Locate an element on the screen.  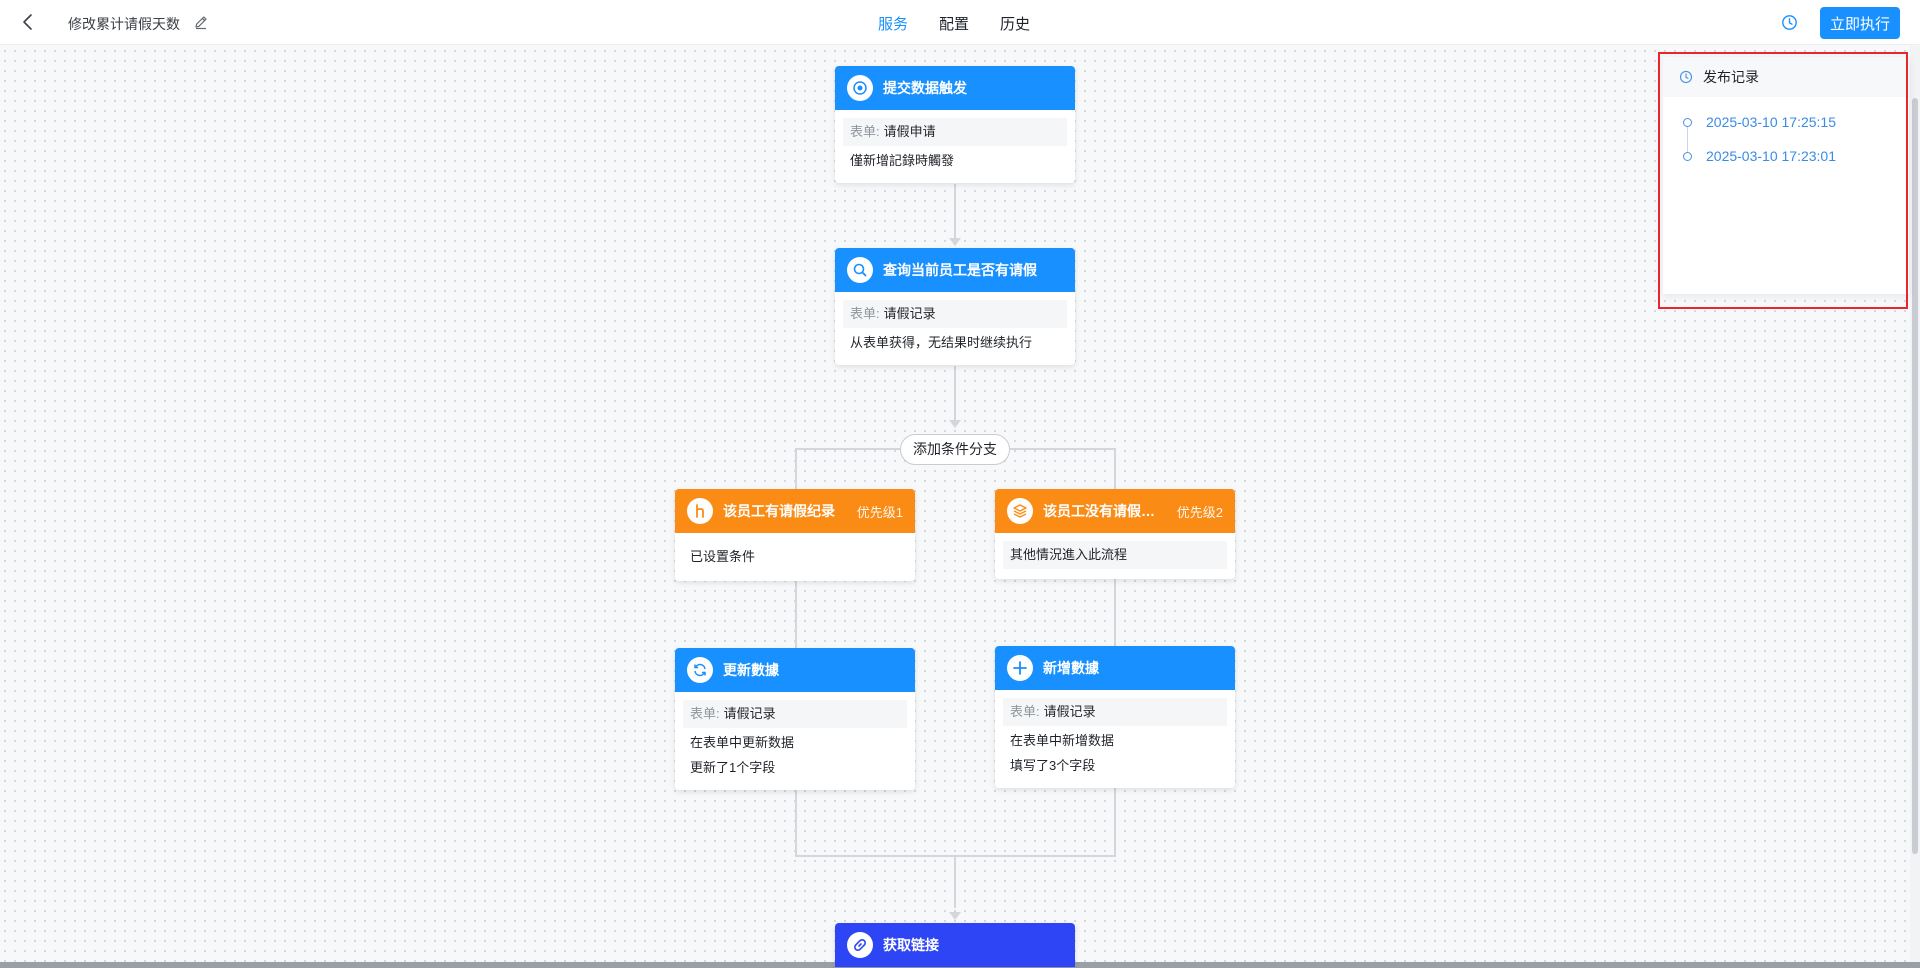
branch-node-right: 该员工没有请假… 优先级2 其他情況進入此流程 is located at coordinates (1115, 534).